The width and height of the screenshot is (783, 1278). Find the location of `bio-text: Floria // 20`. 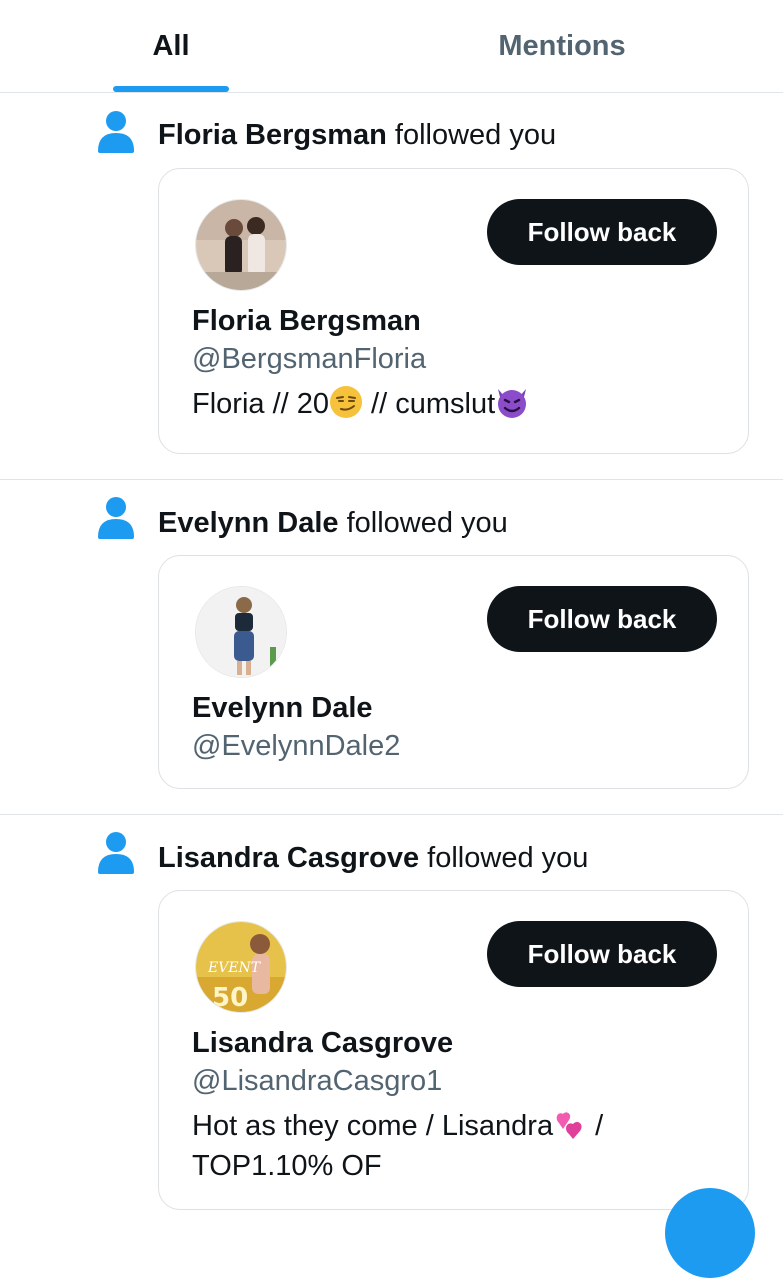

bio-text: Floria // 20 is located at coordinates (260, 404).